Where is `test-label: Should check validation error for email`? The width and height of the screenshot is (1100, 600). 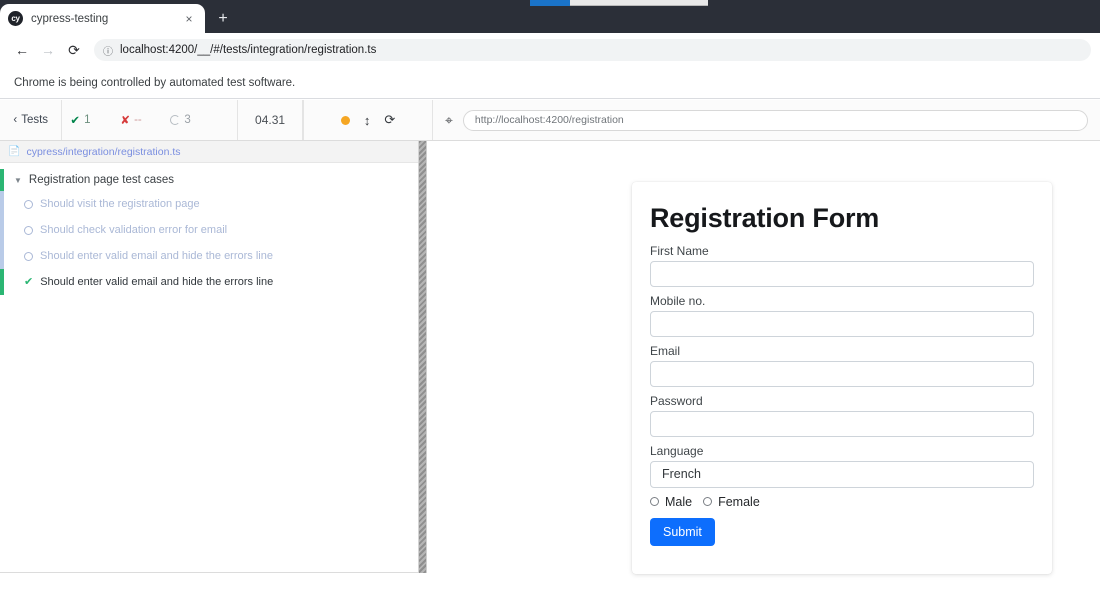 test-label: Should check validation error for email is located at coordinates (134, 230).